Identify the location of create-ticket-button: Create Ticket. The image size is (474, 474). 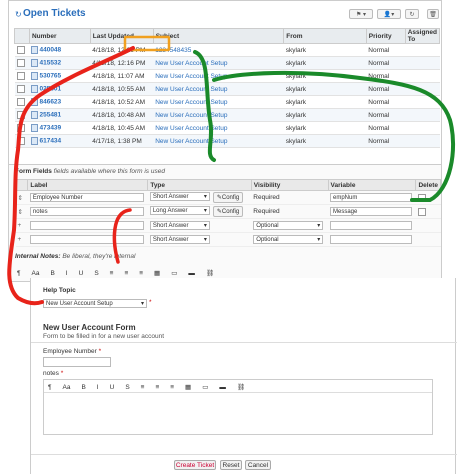
(195, 465).